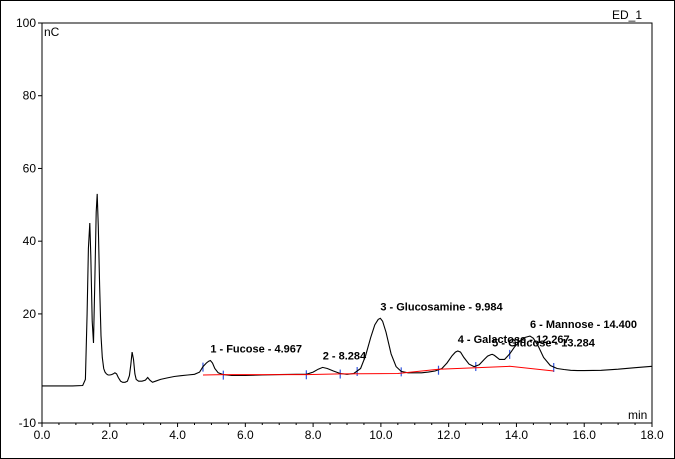  Describe the element at coordinates (109, 435) in the screenshot. I see `x-tick-label: 2.0` at that location.